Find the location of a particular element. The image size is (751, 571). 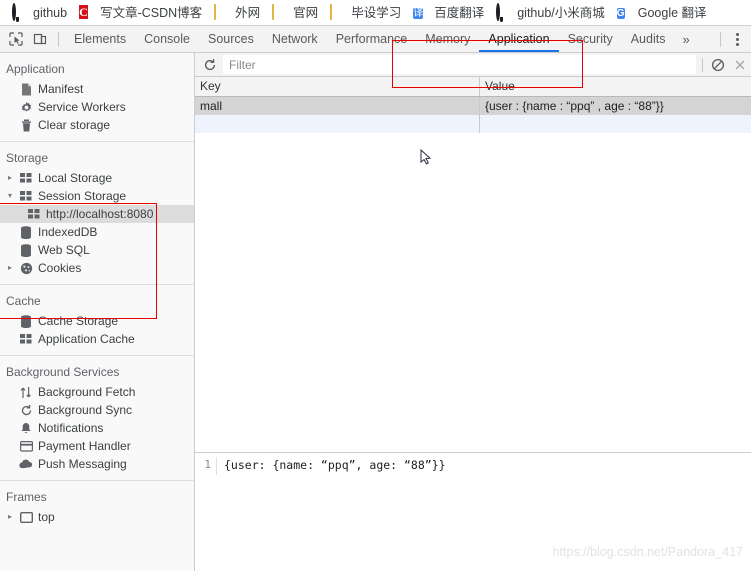

sidebar-item-label: Background Sync is located at coordinates (85, 410).